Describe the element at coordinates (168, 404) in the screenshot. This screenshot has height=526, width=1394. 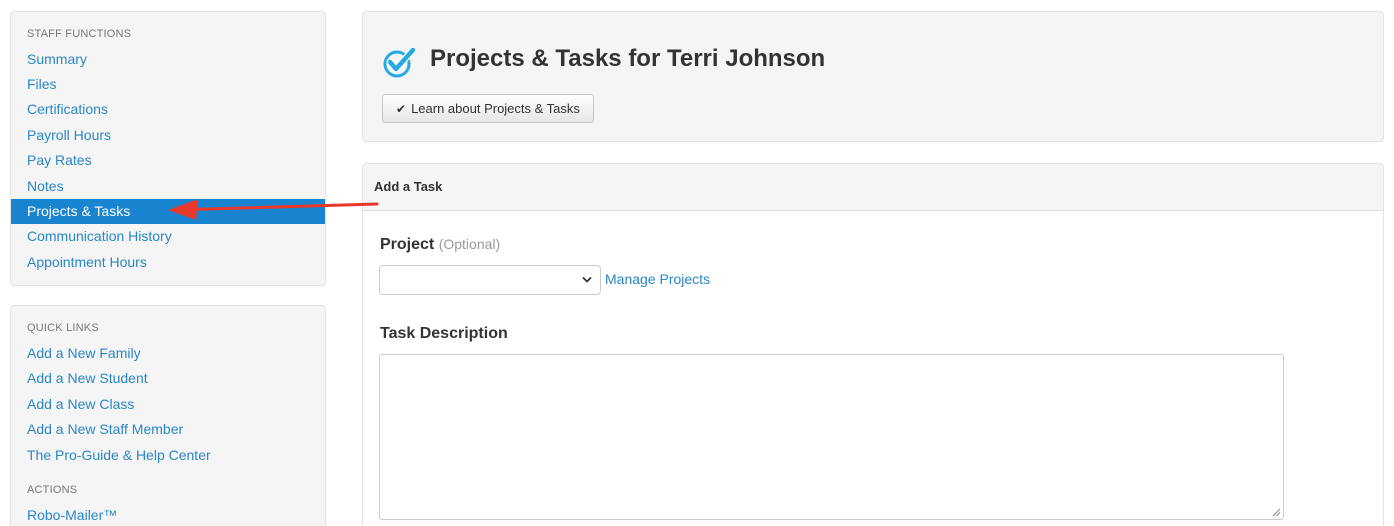
I see `quick-link-add-class: Add a New Class` at that location.